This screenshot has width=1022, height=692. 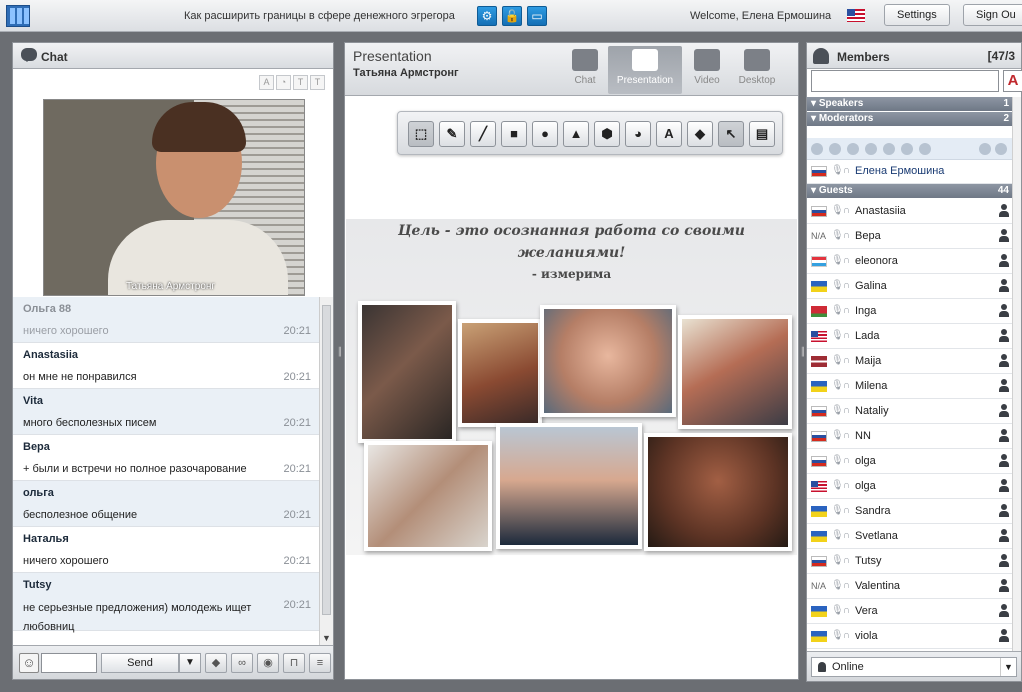 I want to click on member-row: 🎙∩ Milena, so click(x=910, y=386).